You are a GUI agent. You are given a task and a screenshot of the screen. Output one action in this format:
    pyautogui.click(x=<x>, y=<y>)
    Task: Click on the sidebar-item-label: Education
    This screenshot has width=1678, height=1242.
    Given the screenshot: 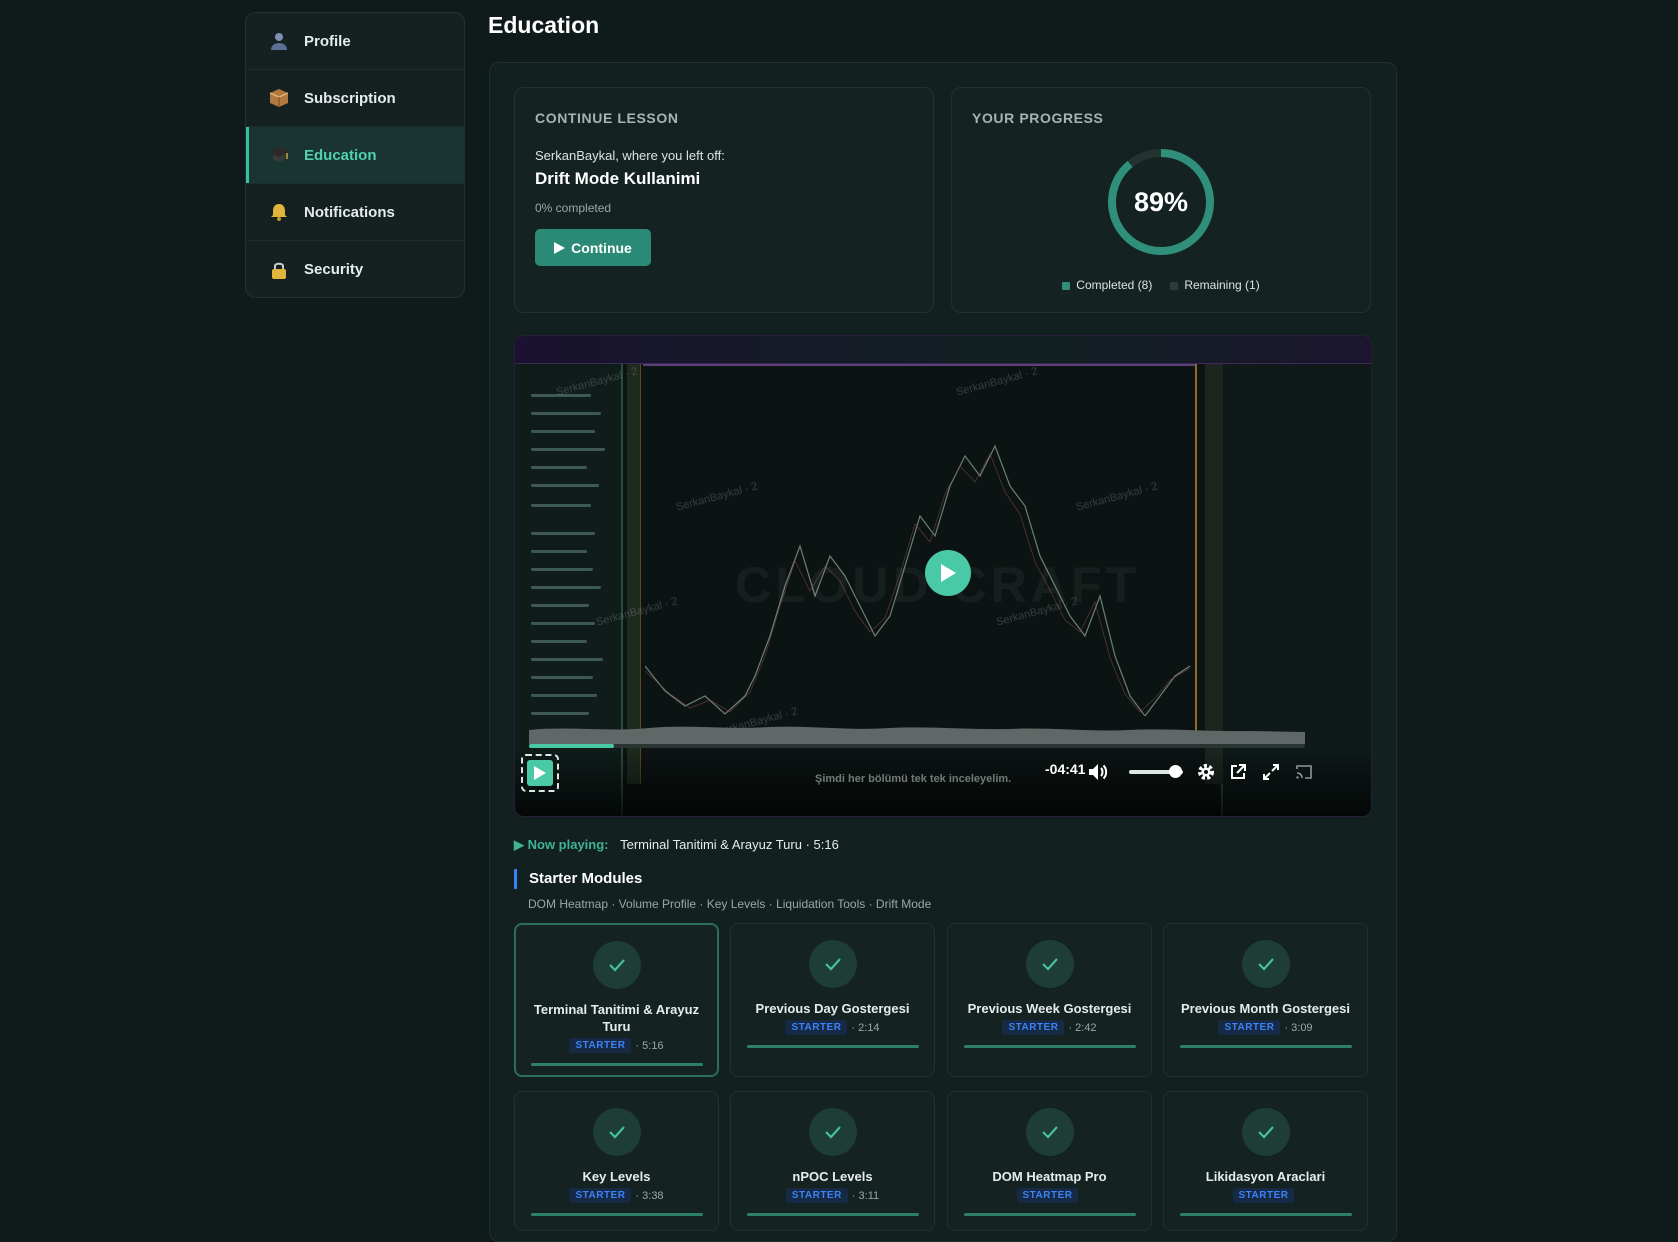 What is the action you would take?
    pyautogui.click(x=340, y=155)
    